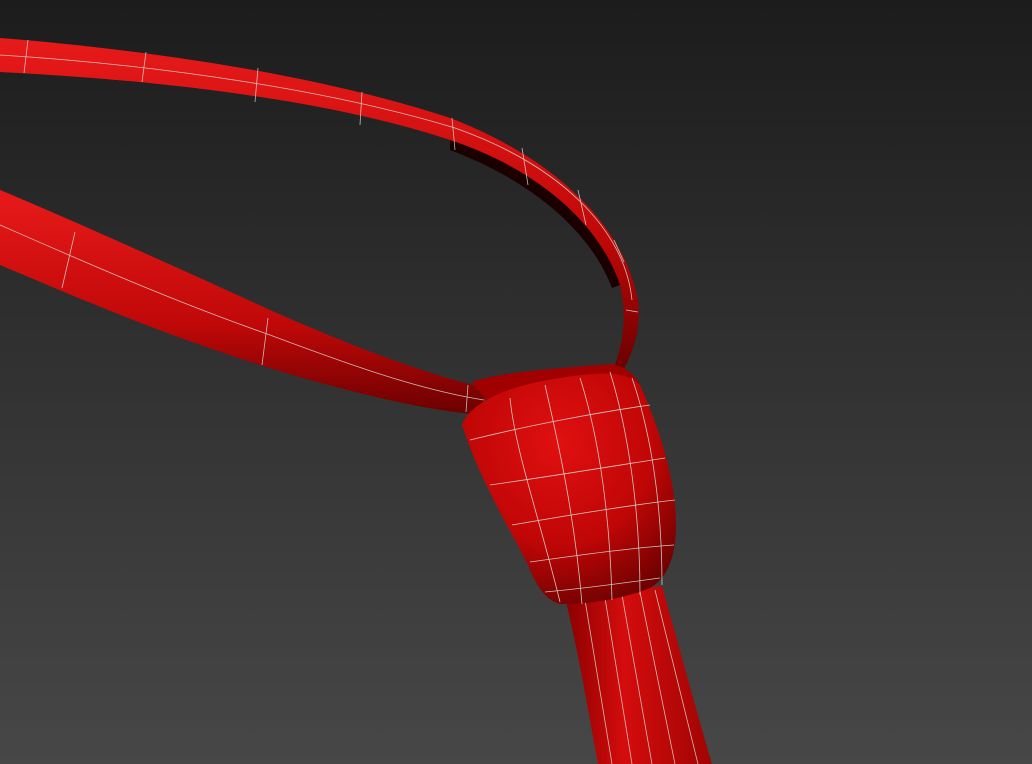 Image resolution: width=1032 pixels, height=764 pixels. Describe the element at coordinates (569, 484) in the screenshot. I see `tie-knot` at that location.